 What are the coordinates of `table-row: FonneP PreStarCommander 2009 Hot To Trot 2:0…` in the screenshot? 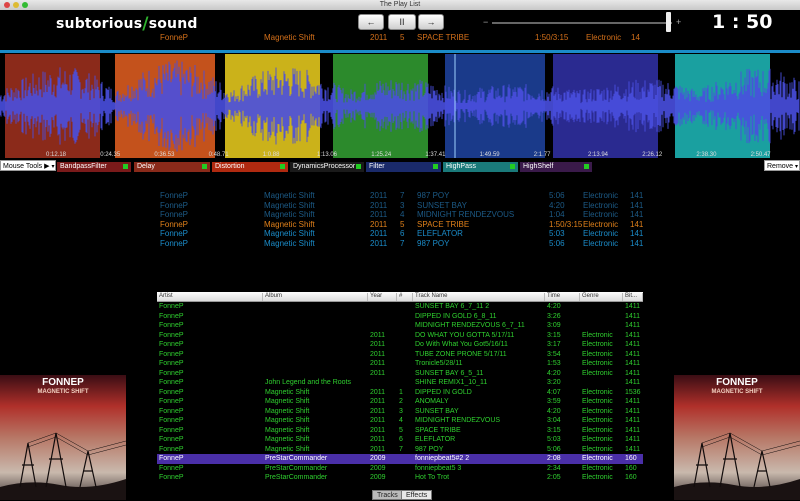 It's located at (400, 478).